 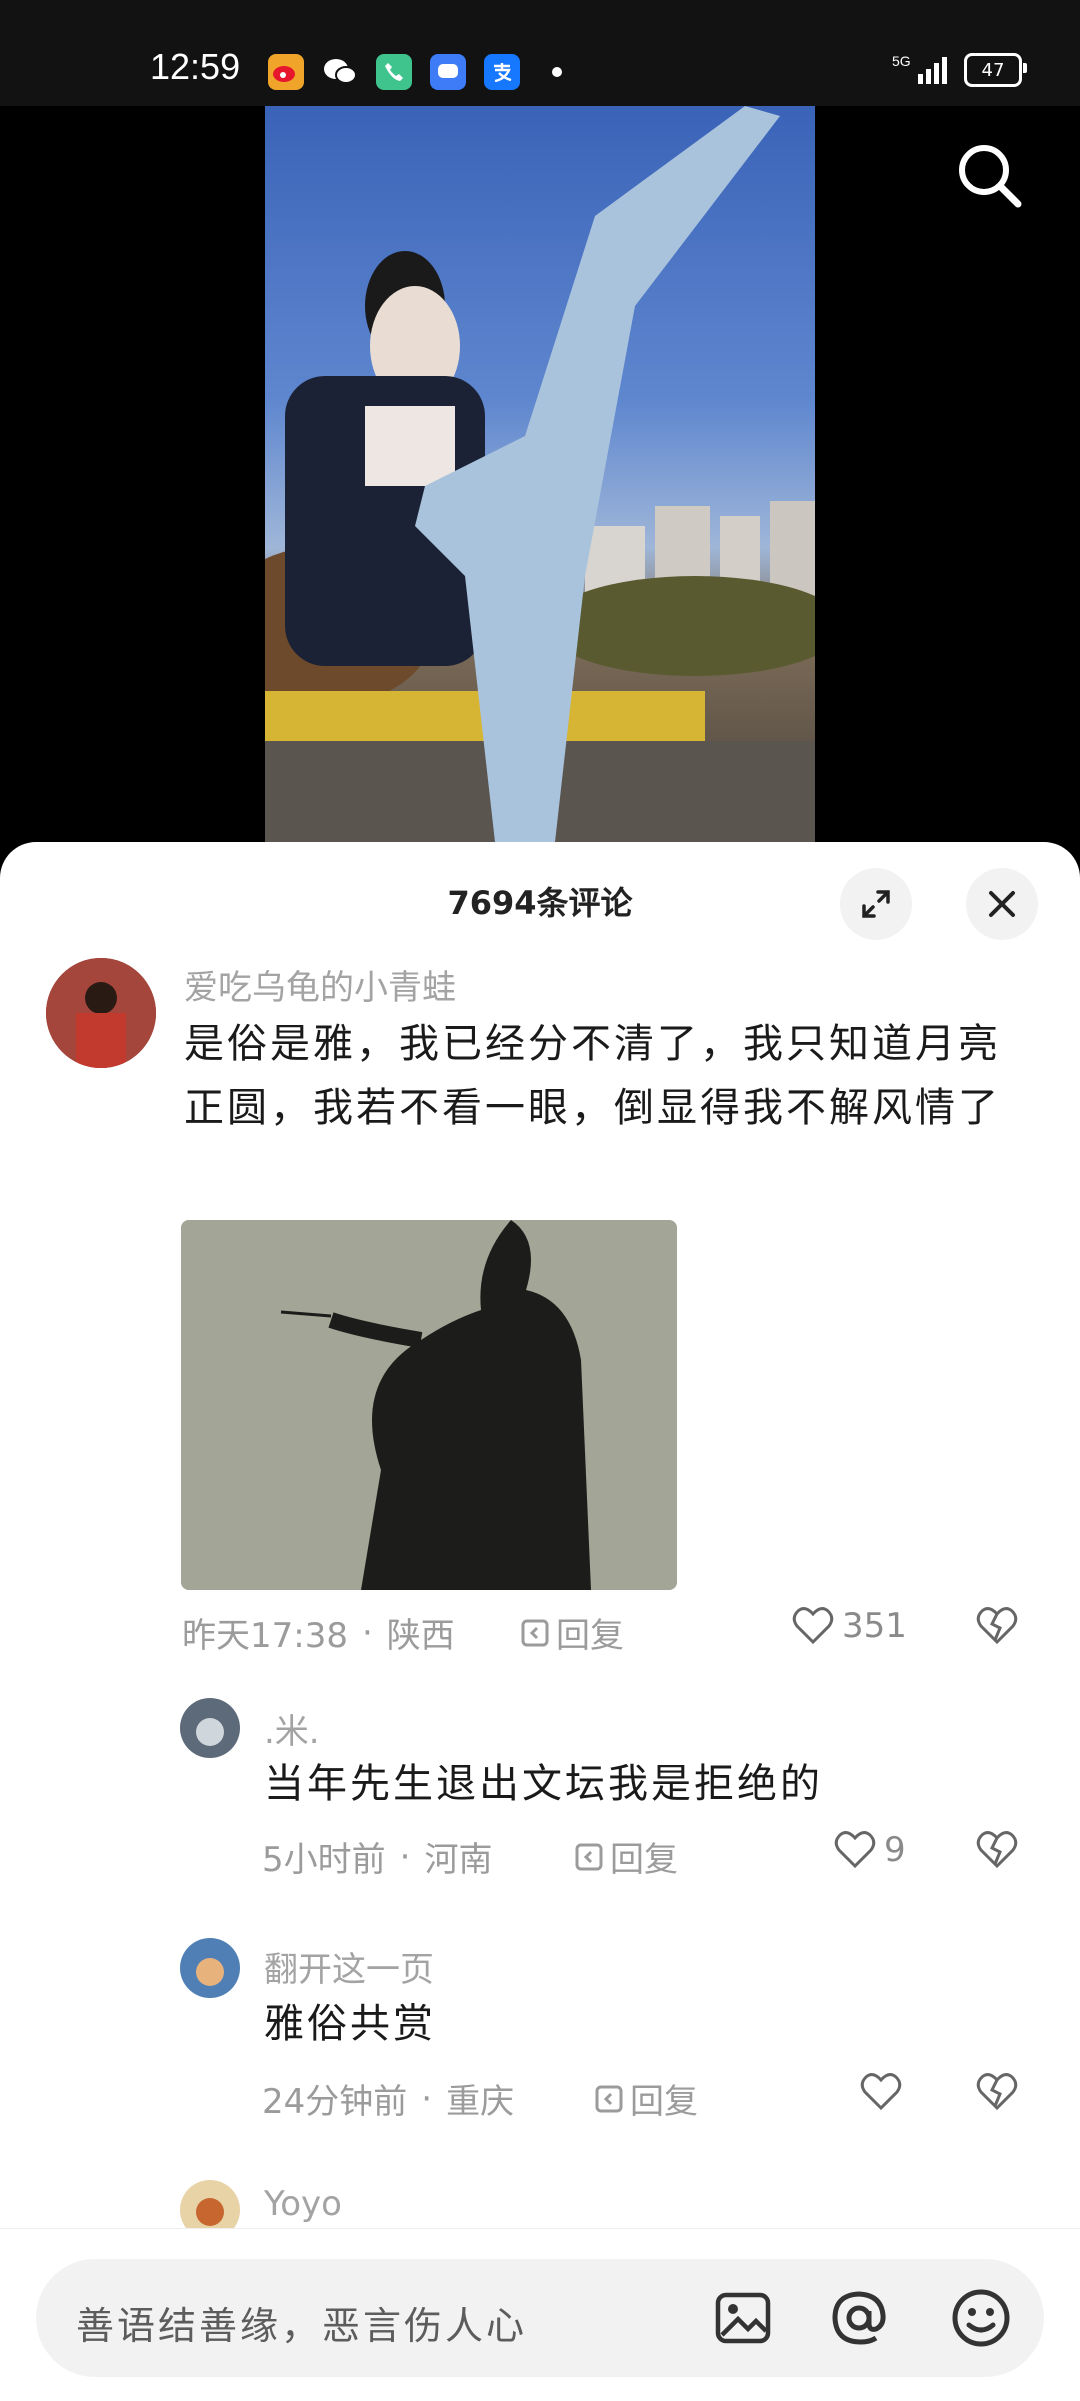 What do you see at coordinates (292, 1728) in the screenshot?
I see `comment-username: .米.` at bounding box center [292, 1728].